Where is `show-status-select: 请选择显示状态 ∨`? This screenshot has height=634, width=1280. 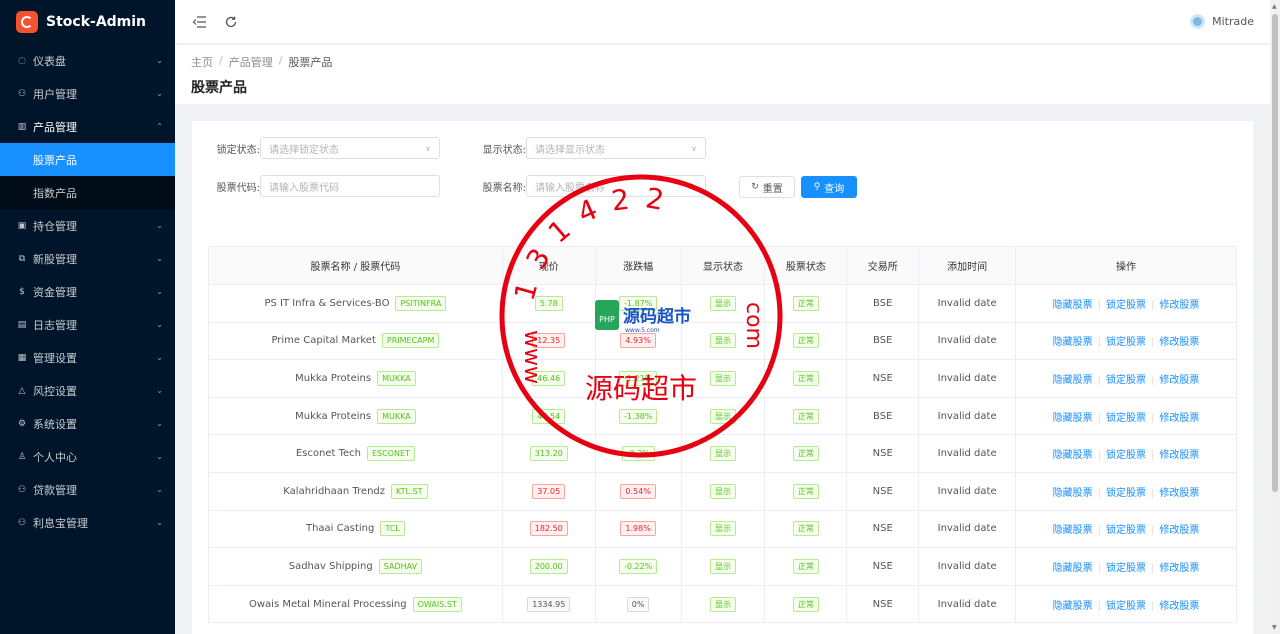 show-status-select: 请选择显示状态 ∨ is located at coordinates (616, 148).